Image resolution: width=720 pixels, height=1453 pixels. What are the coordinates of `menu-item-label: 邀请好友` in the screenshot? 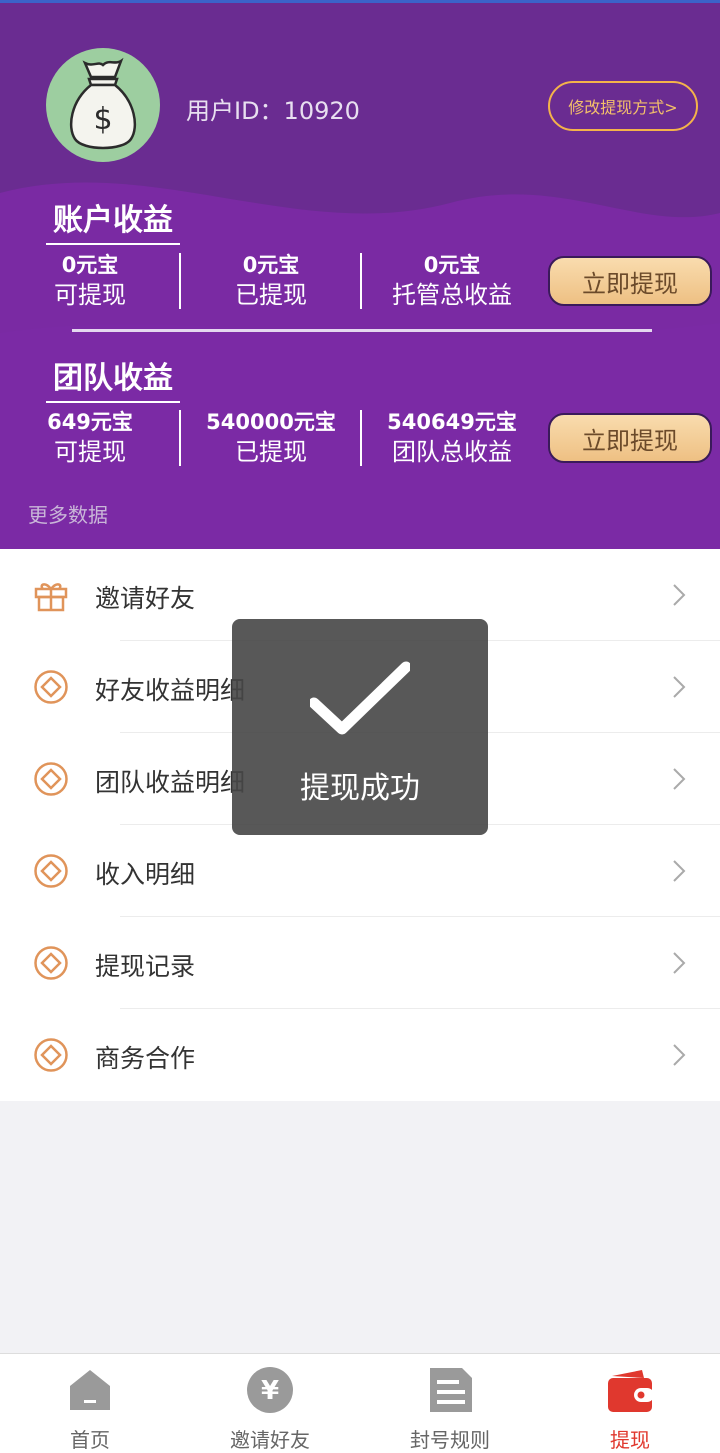 It's located at (145, 598).